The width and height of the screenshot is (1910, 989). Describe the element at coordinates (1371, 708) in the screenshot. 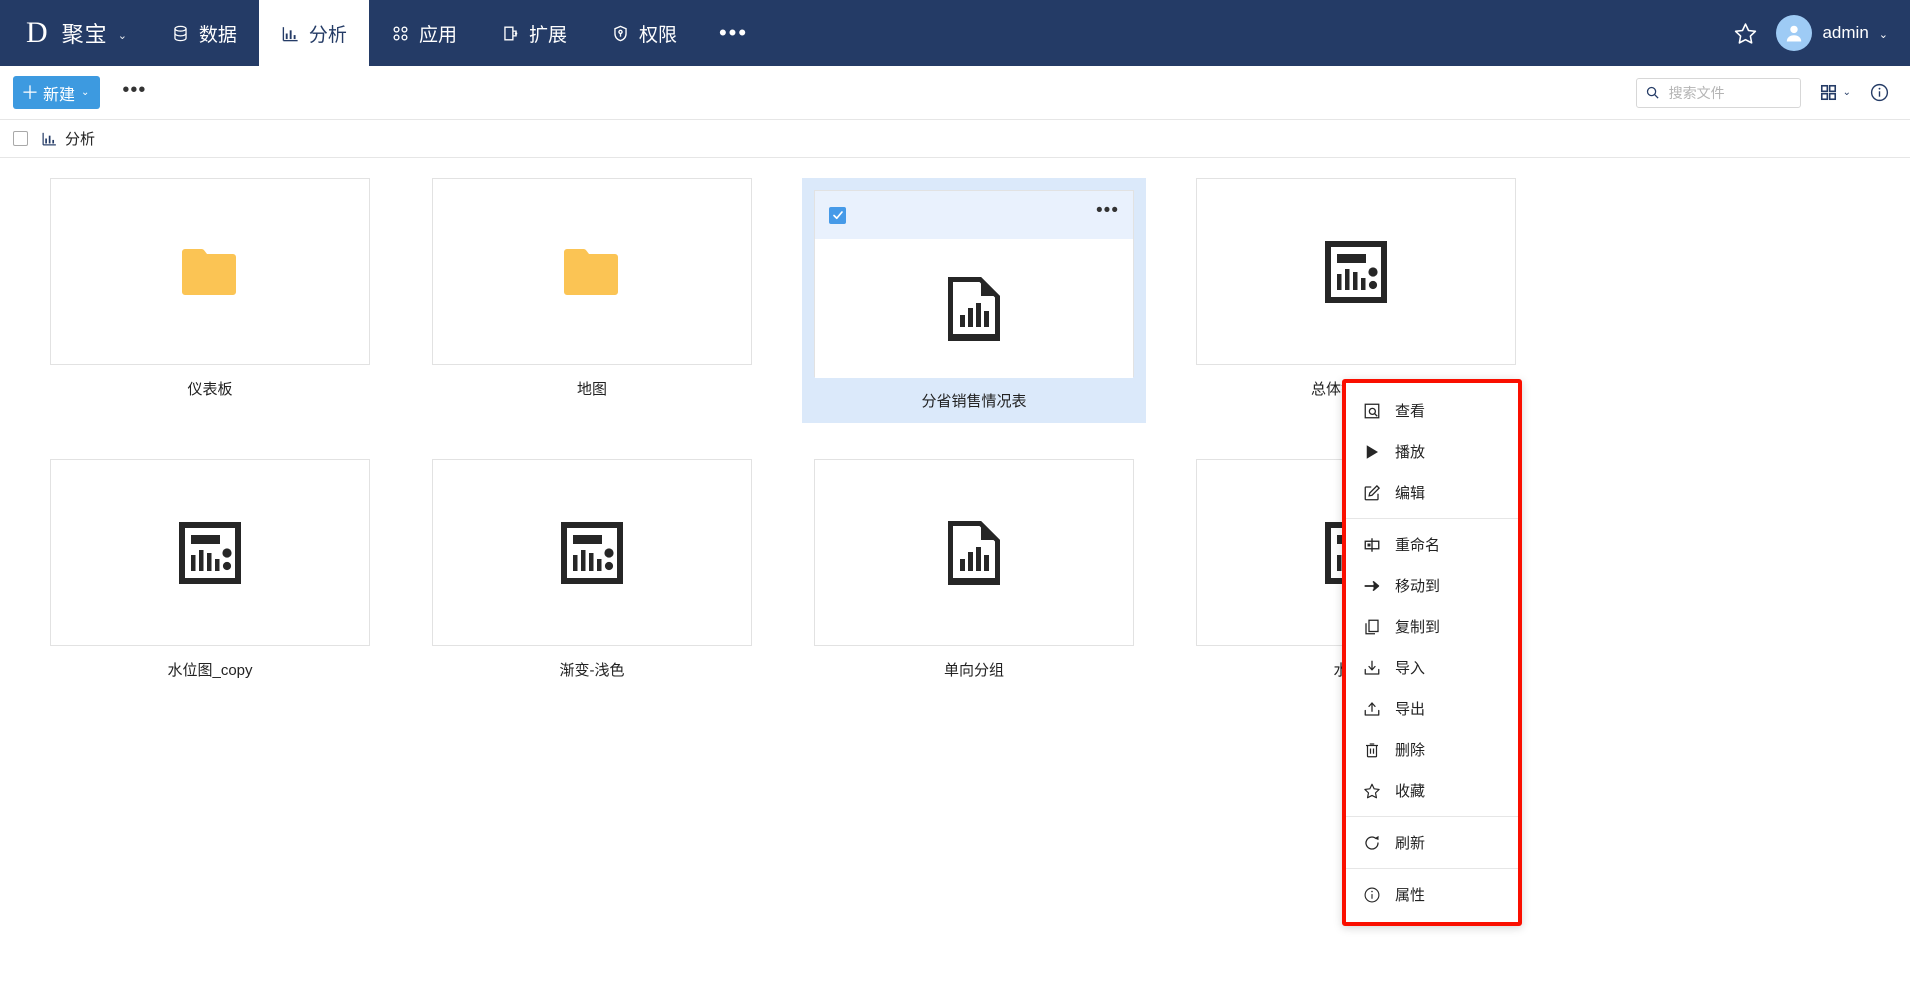

I see `export-icon` at that location.